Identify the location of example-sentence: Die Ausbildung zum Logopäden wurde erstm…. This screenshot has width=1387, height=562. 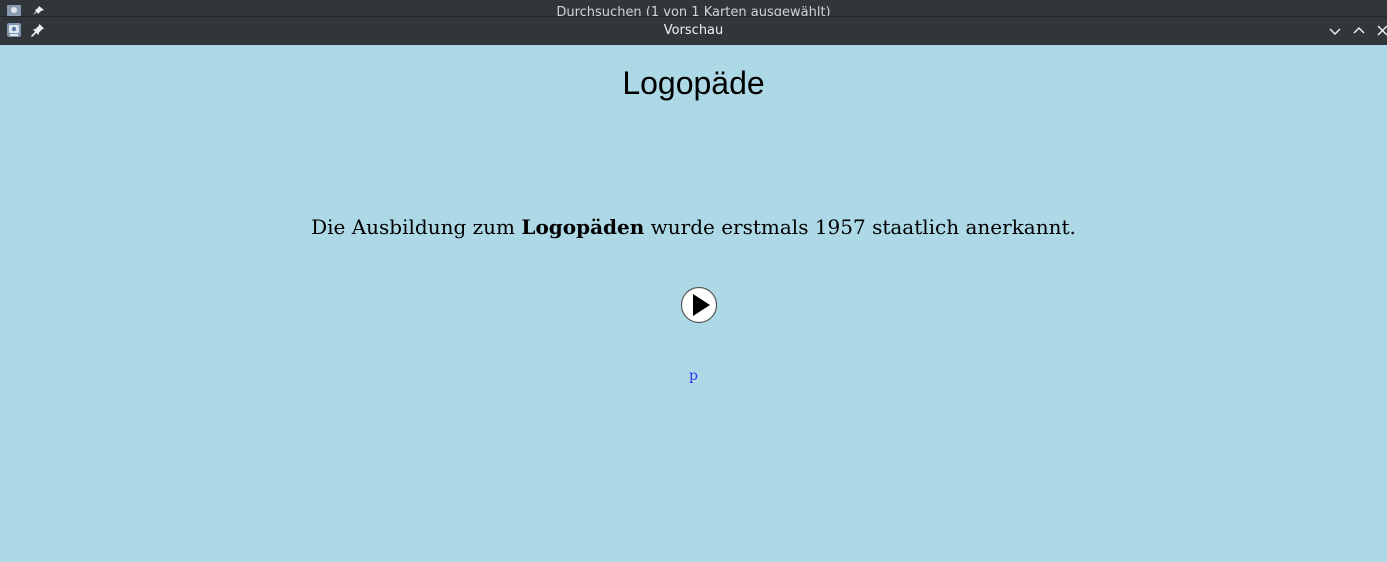
(693, 227).